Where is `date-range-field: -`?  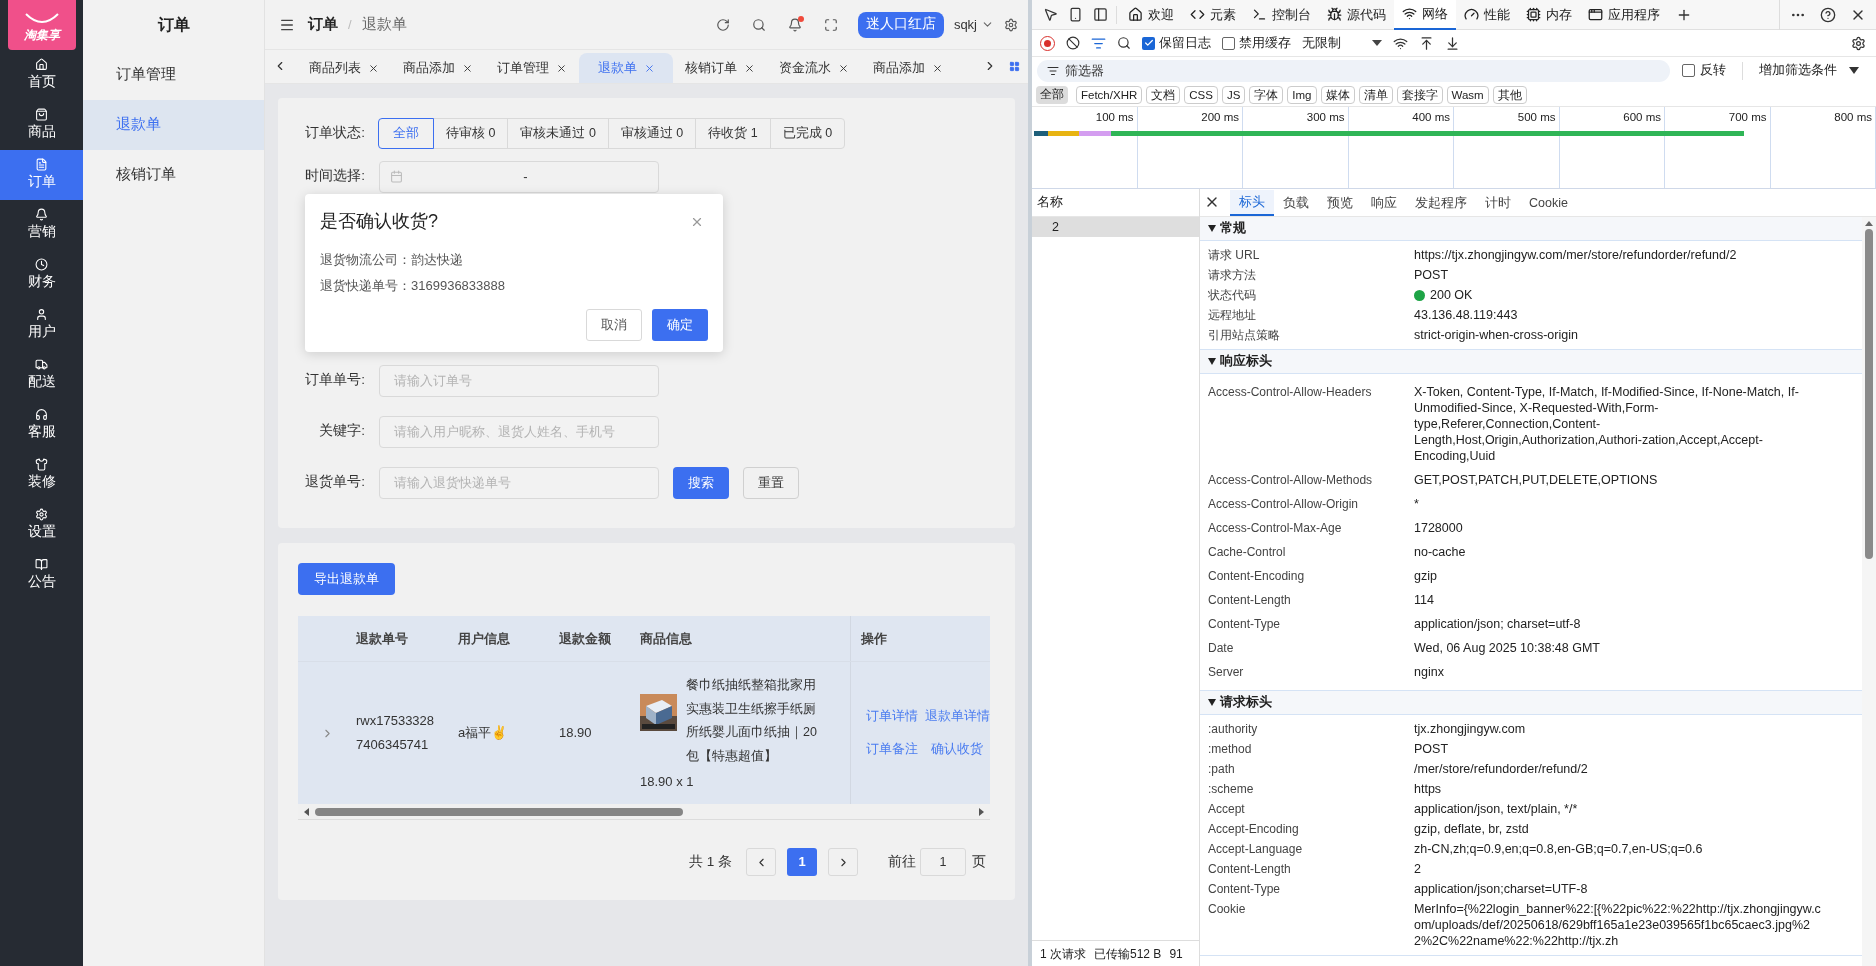
date-range-field: - is located at coordinates (519, 176).